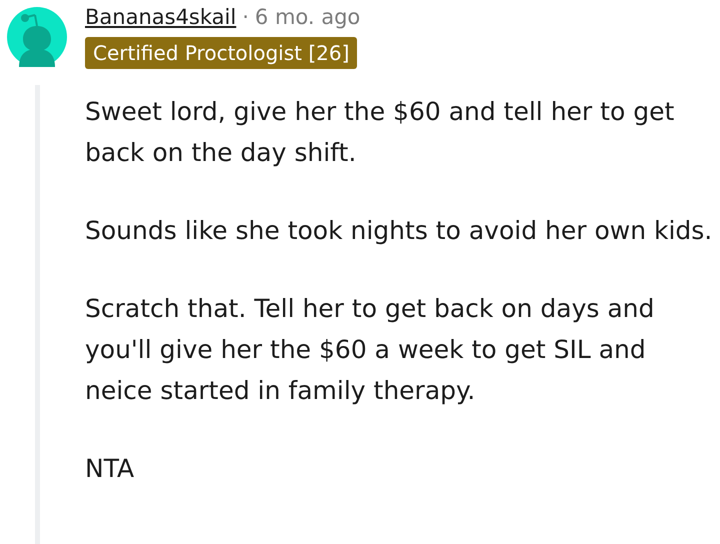  Describe the element at coordinates (307, 17) in the screenshot. I see `timestamp: 6 mo. ago` at that location.